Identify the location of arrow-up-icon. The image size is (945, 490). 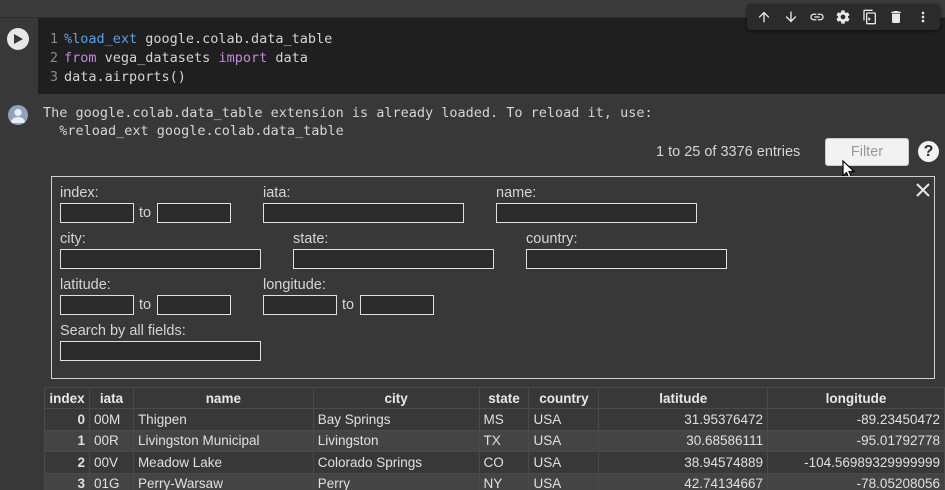
(764, 17).